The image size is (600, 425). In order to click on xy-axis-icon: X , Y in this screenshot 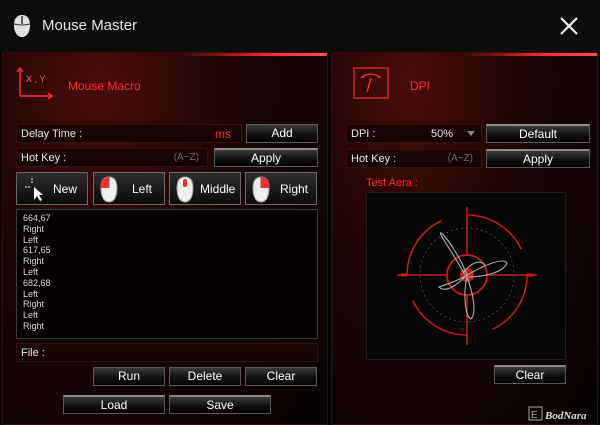, I will do `click(35, 83)`.